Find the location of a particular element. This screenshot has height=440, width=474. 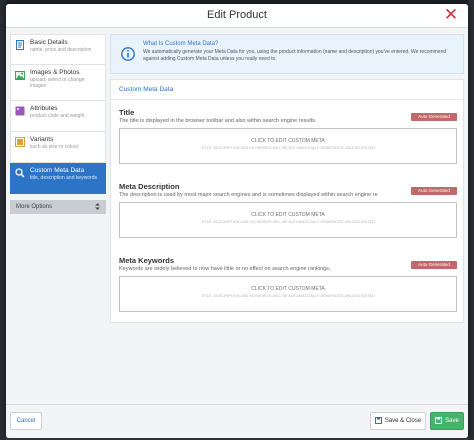

info-icon is located at coordinates (128, 54).